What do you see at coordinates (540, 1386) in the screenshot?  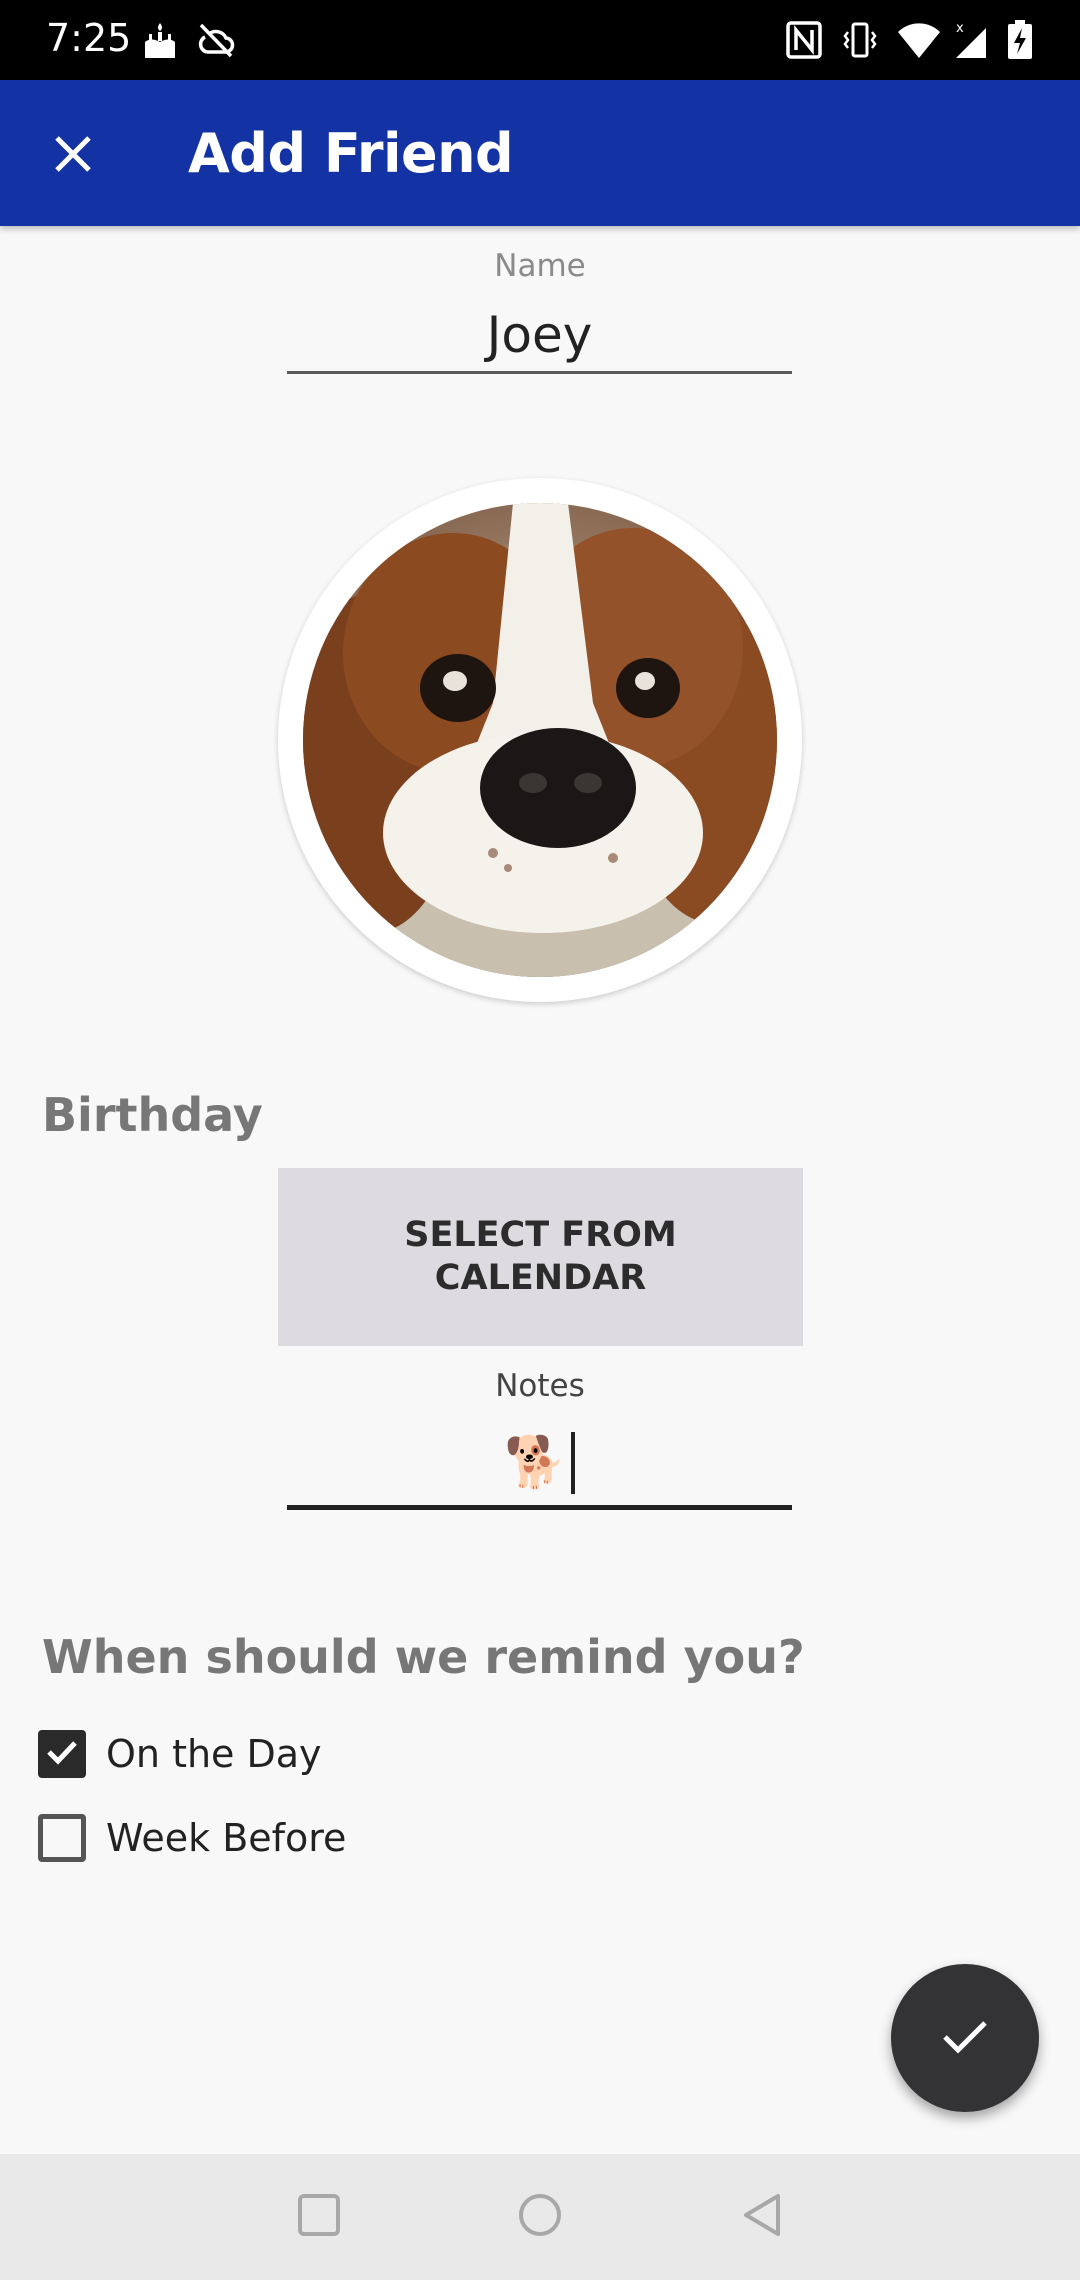 I see `notes-label: Notes` at bounding box center [540, 1386].